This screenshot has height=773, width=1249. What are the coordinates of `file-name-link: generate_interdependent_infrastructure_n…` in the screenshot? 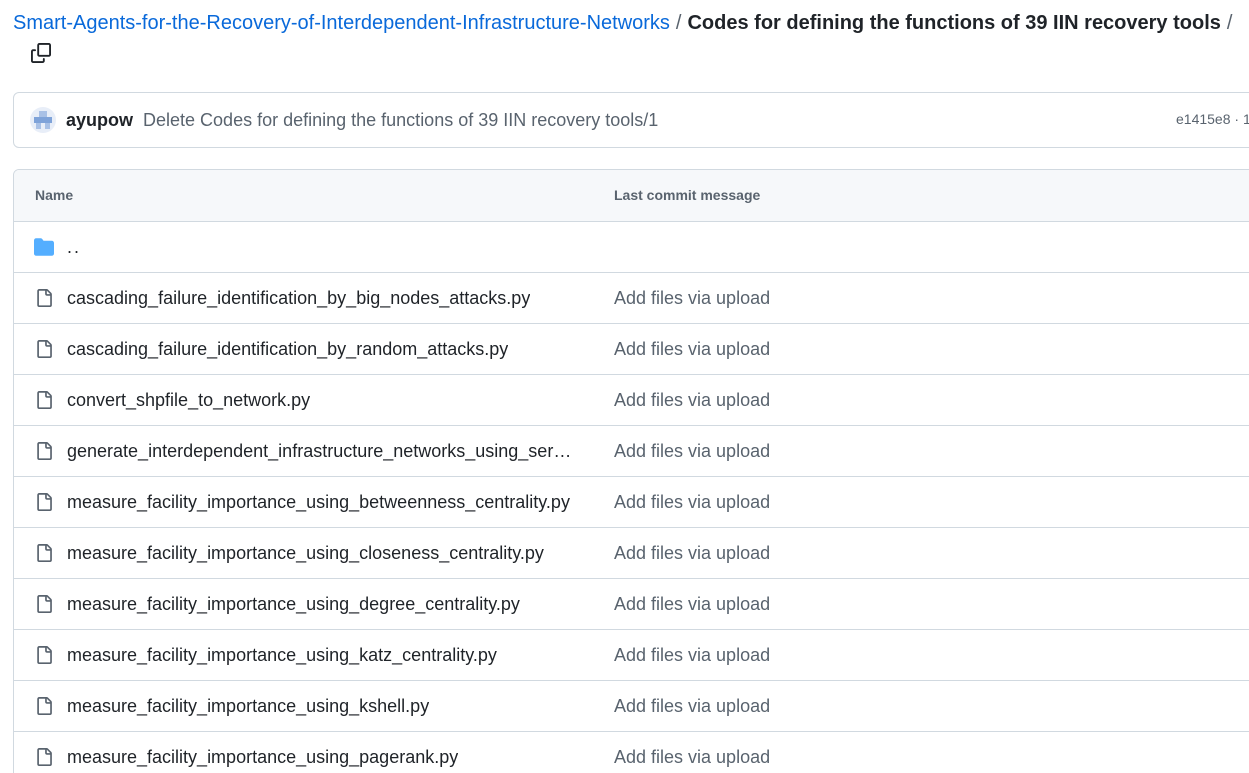 It's located at (322, 451).